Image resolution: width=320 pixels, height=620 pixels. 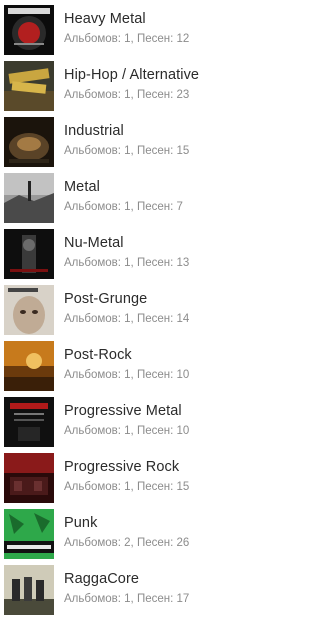 What do you see at coordinates (127, 599) in the screenshot?
I see `genre-stats: Альбомов: 1, Песен: 17` at bounding box center [127, 599].